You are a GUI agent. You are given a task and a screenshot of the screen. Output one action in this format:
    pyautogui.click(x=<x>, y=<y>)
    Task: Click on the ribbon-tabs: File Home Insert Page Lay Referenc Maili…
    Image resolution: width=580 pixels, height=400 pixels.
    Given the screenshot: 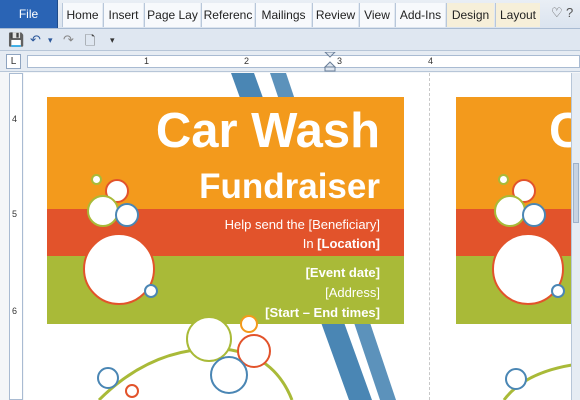 What is the action you would take?
    pyautogui.click(x=290, y=14)
    